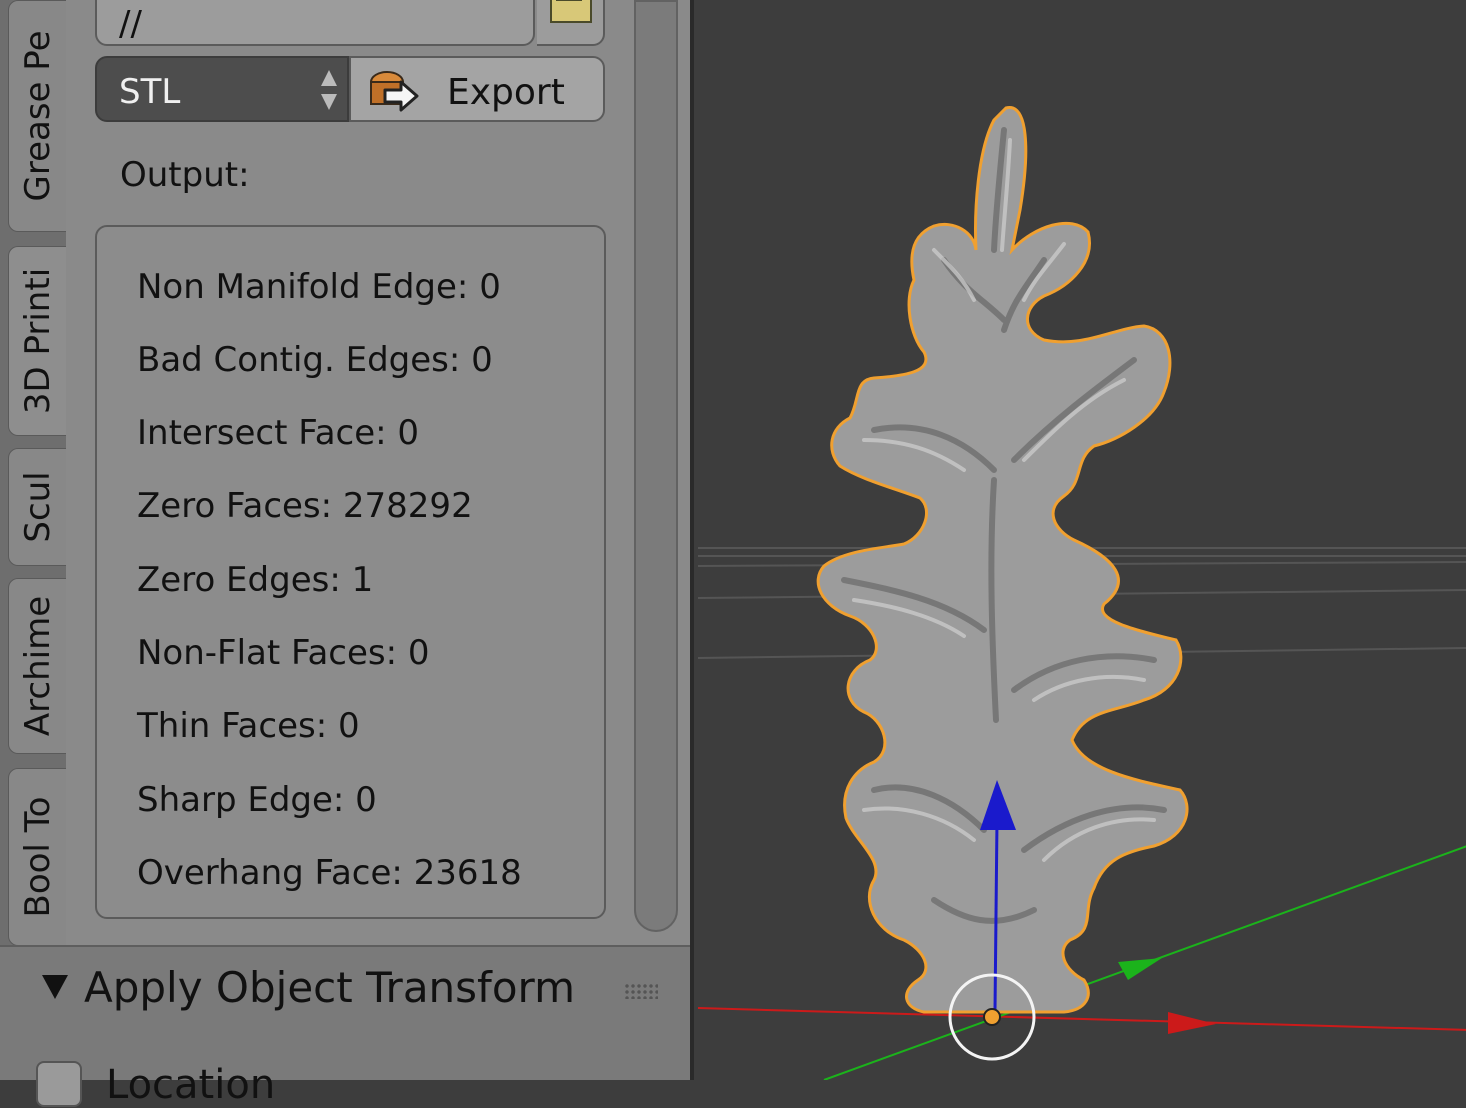 The width and height of the screenshot is (1466, 1108). What do you see at coordinates (55, 987) in the screenshot?
I see `collapse-triangle-icon` at bounding box center [55, 987].